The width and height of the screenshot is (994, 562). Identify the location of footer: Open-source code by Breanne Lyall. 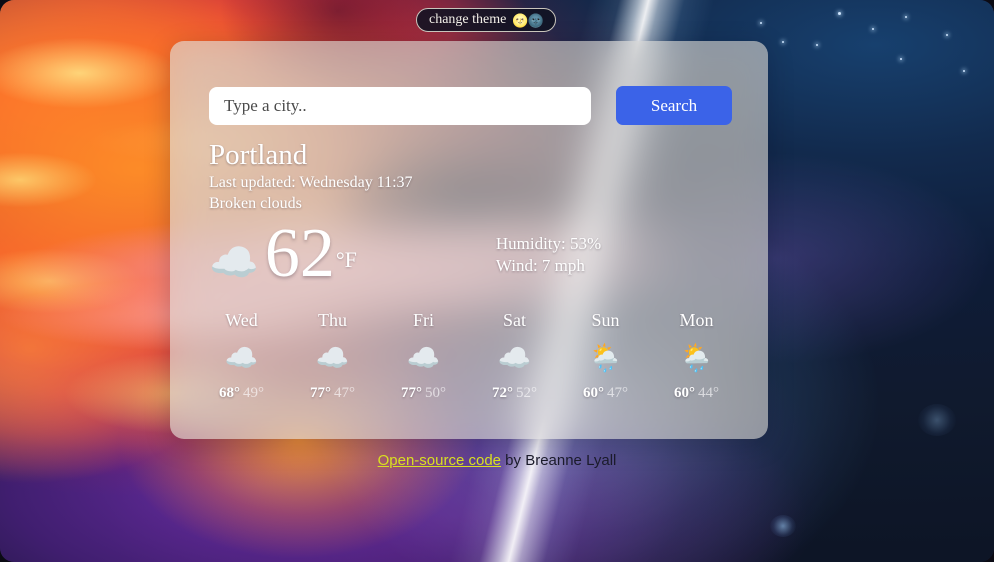
(497, 460).